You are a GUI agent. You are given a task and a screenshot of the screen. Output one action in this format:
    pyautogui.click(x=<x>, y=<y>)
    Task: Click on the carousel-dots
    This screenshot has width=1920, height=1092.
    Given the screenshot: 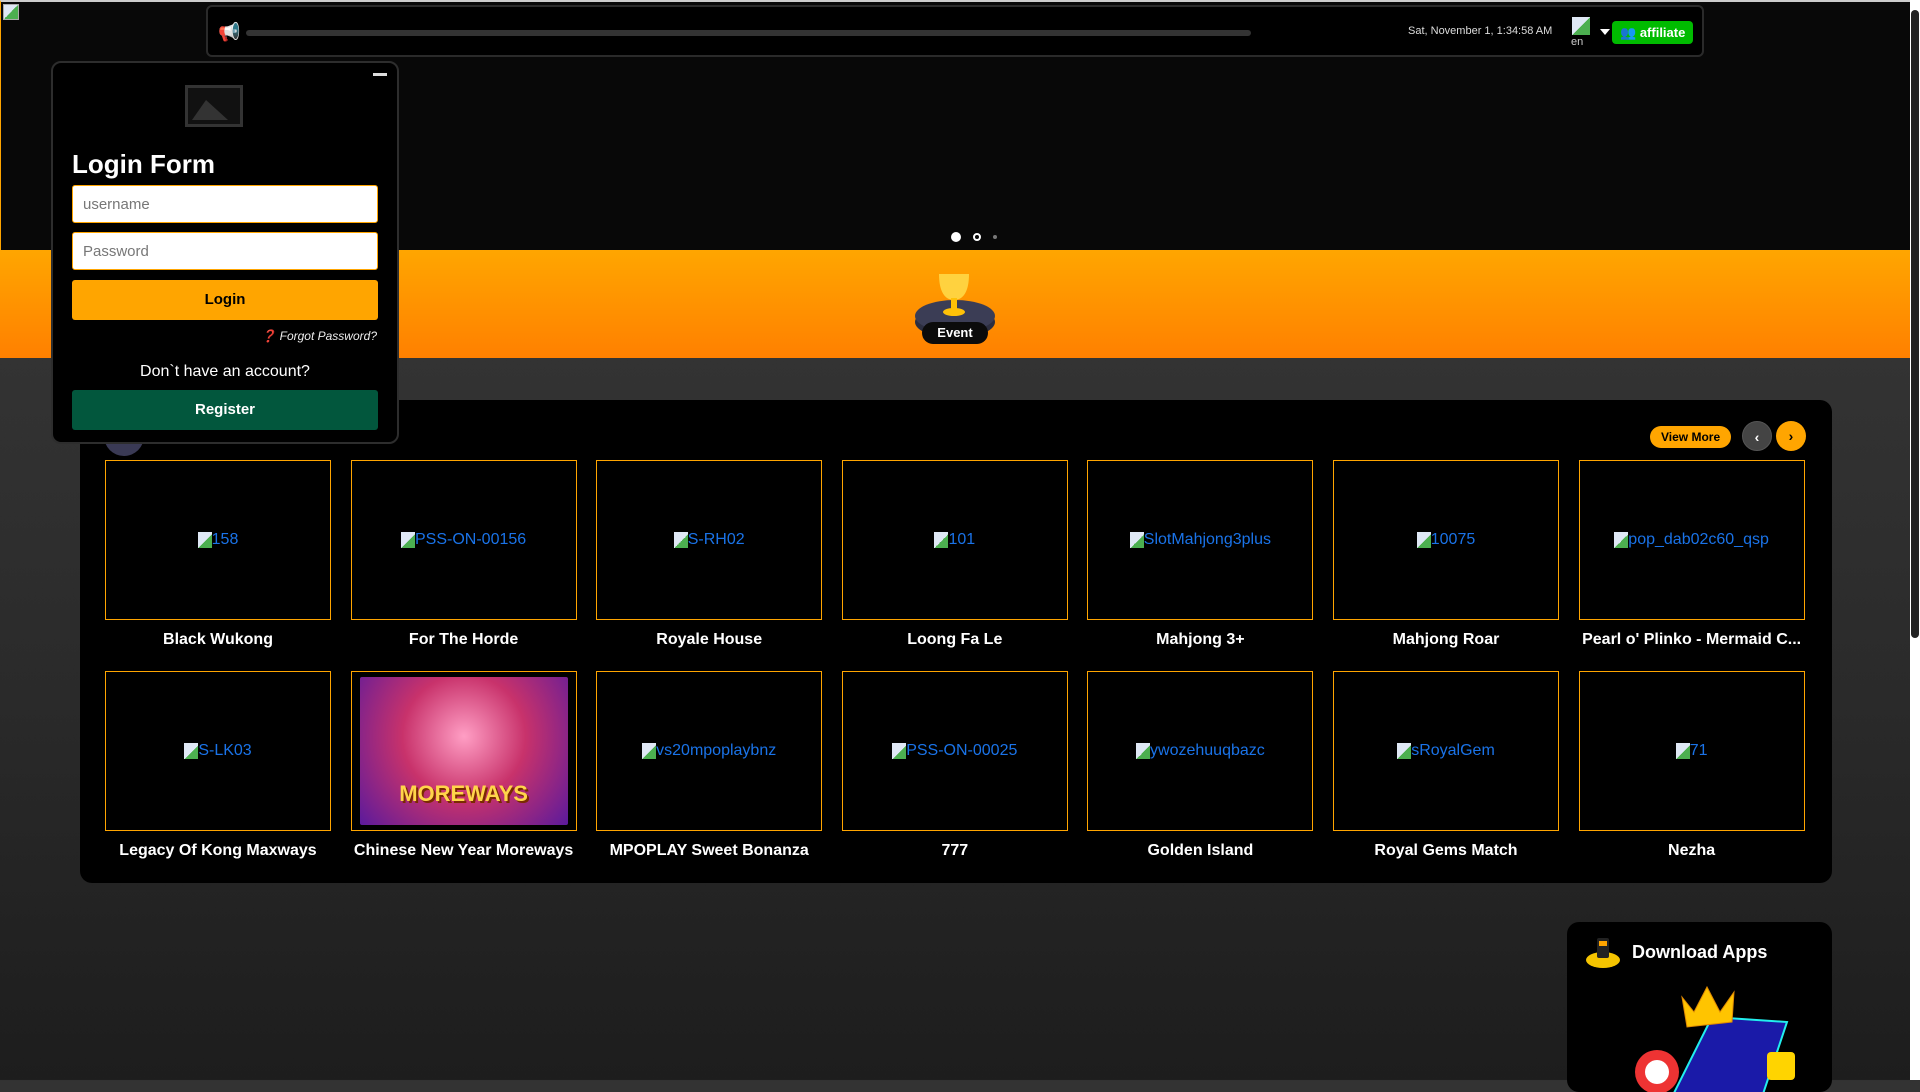 What is the action you would take?
    pyautogui.click(x=974, y=237)
    